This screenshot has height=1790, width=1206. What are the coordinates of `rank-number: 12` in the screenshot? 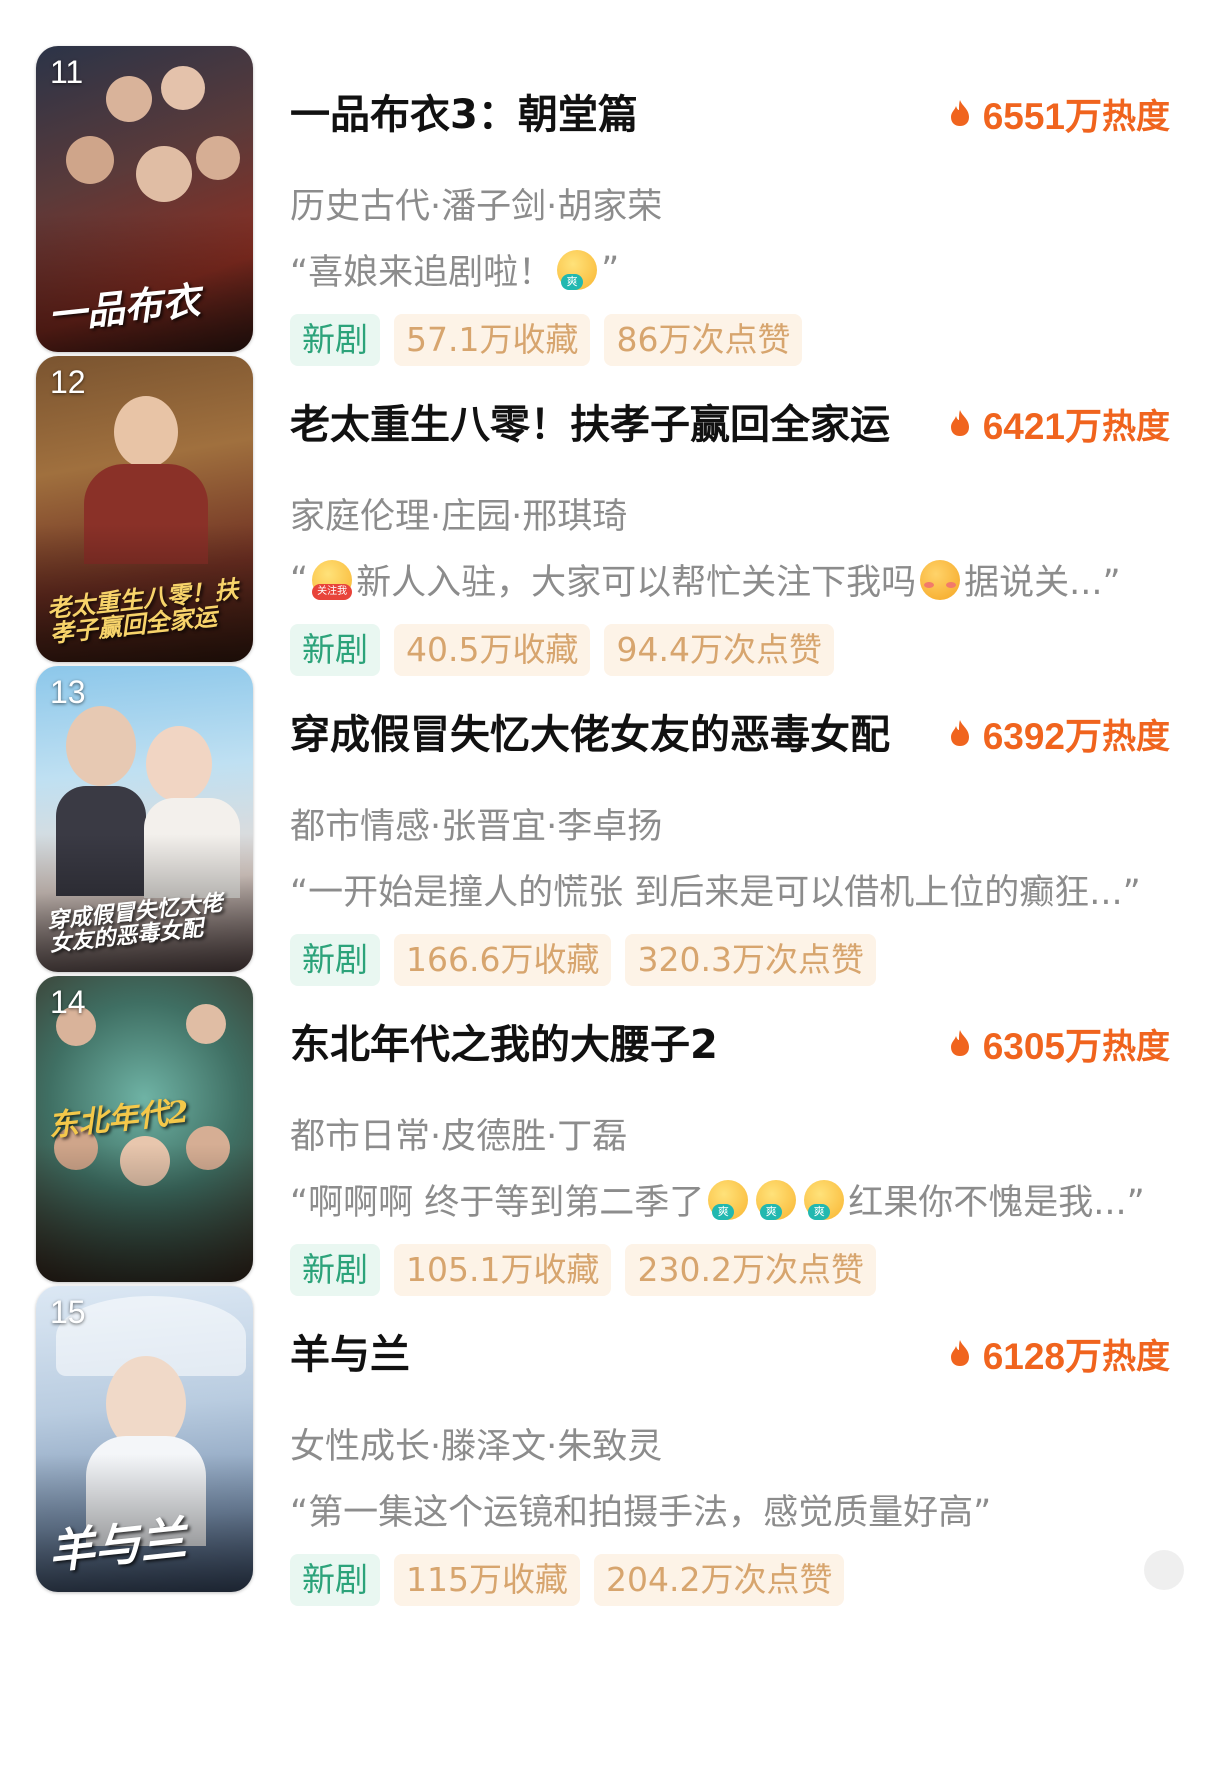 It's located at (68, 382).